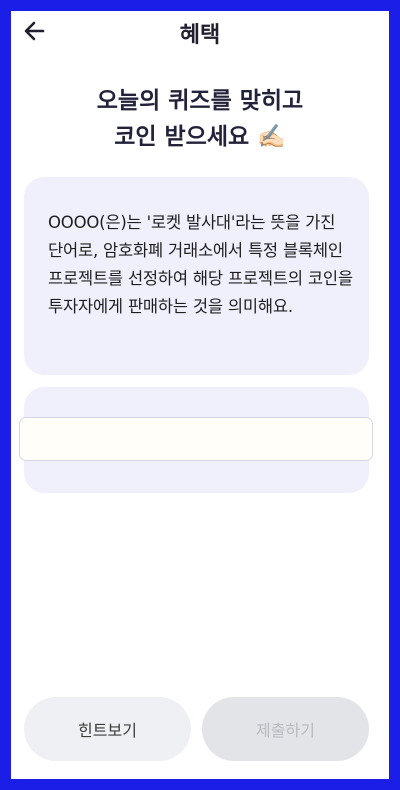 The width and height of the screenshot is (400, 790). I want to click on top-bar: 혜택, so click(200, 31).